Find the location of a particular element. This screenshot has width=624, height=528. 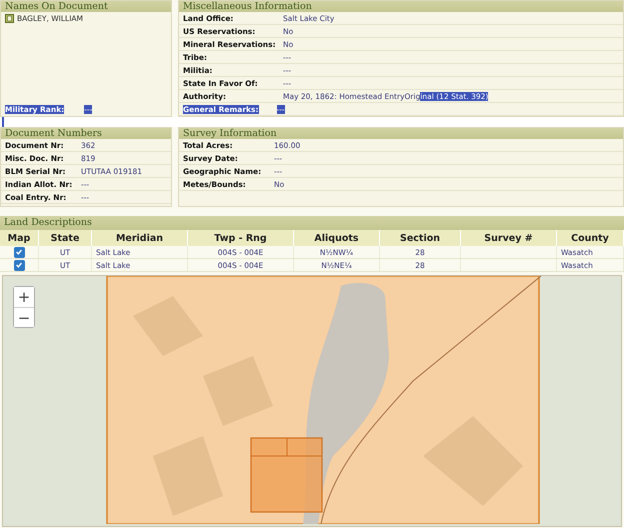

column-header: Aliquots is located at coordinates (337, 238).